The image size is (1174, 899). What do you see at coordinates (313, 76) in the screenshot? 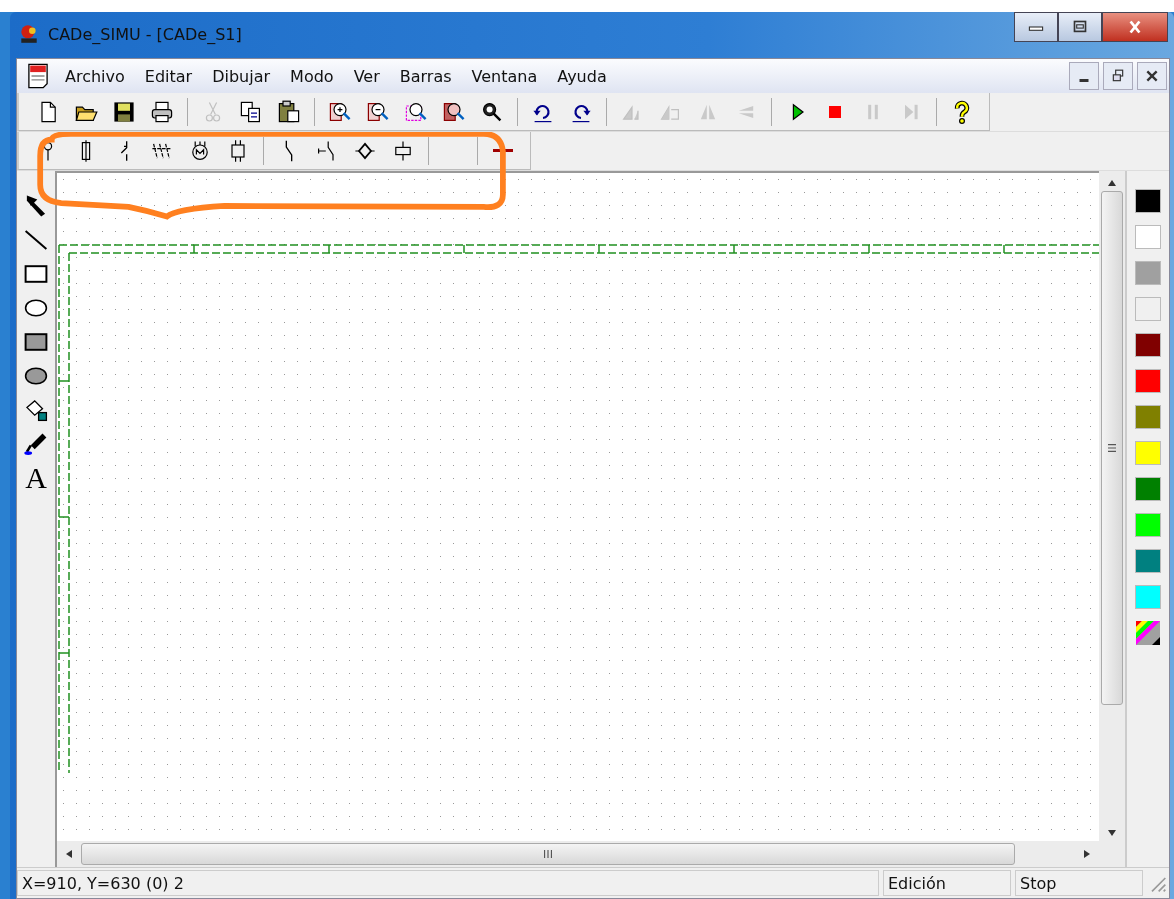
I see `menu-item: Modo` at bounding box center [313, 76].